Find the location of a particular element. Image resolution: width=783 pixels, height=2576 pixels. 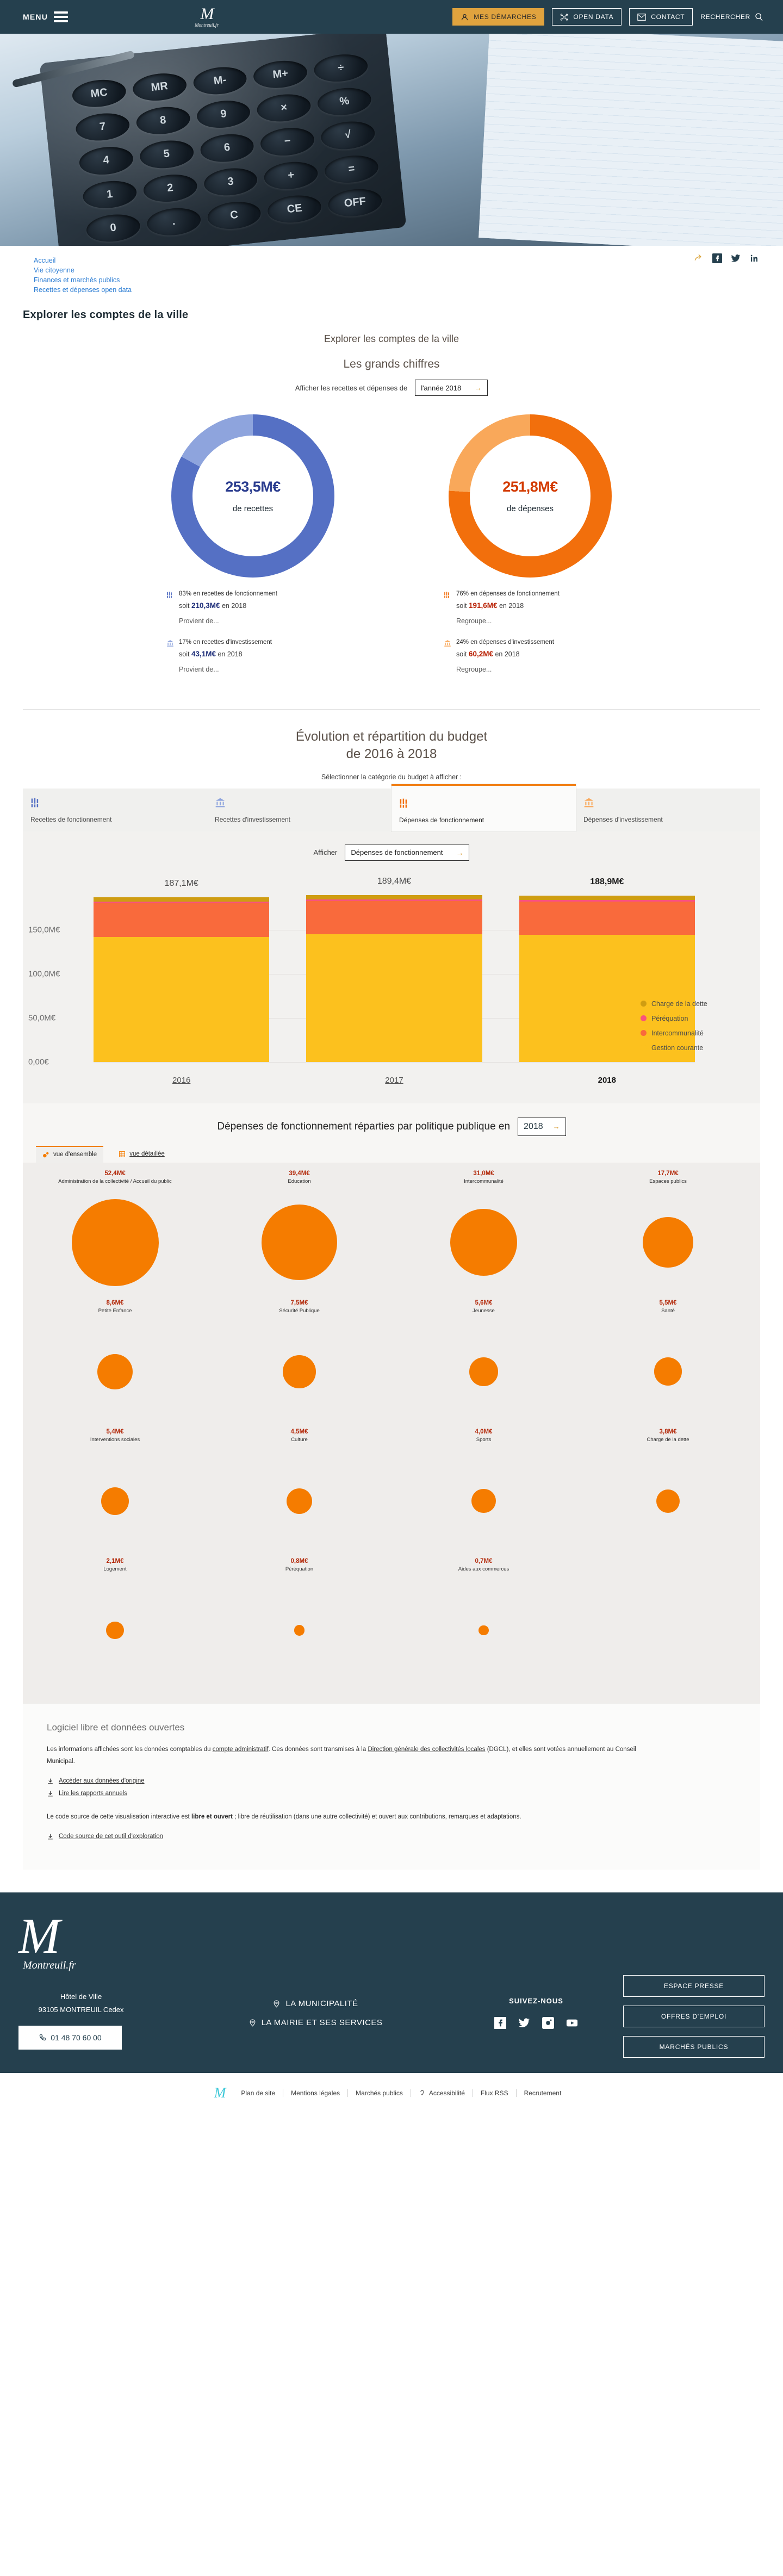

link-donnees-origine: Accéder aux données d'origine is located at coordinates (391, 1782).